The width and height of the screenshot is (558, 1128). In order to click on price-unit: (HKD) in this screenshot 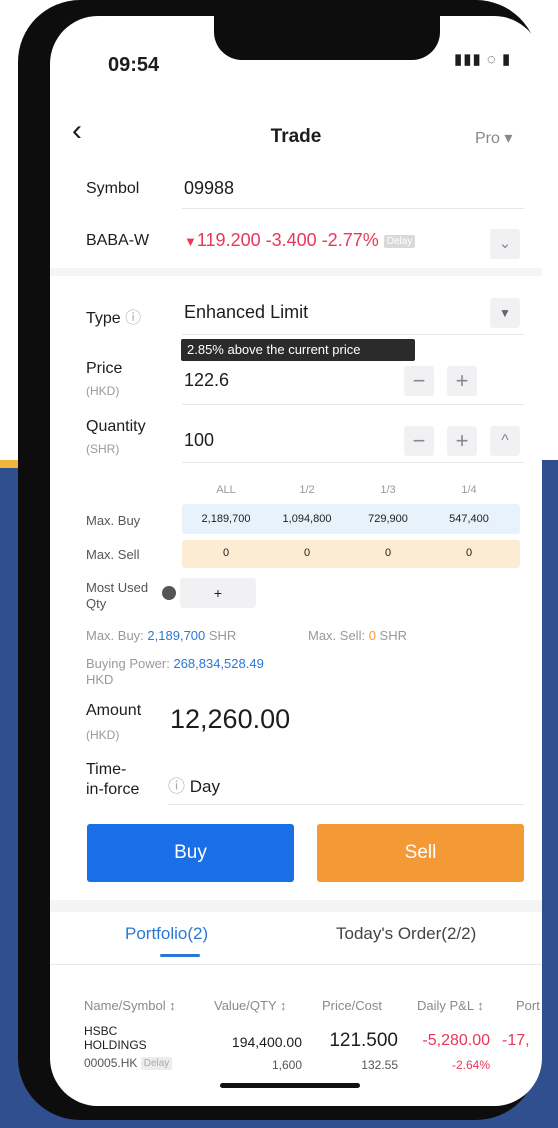, I will do `click(103, 391)`.